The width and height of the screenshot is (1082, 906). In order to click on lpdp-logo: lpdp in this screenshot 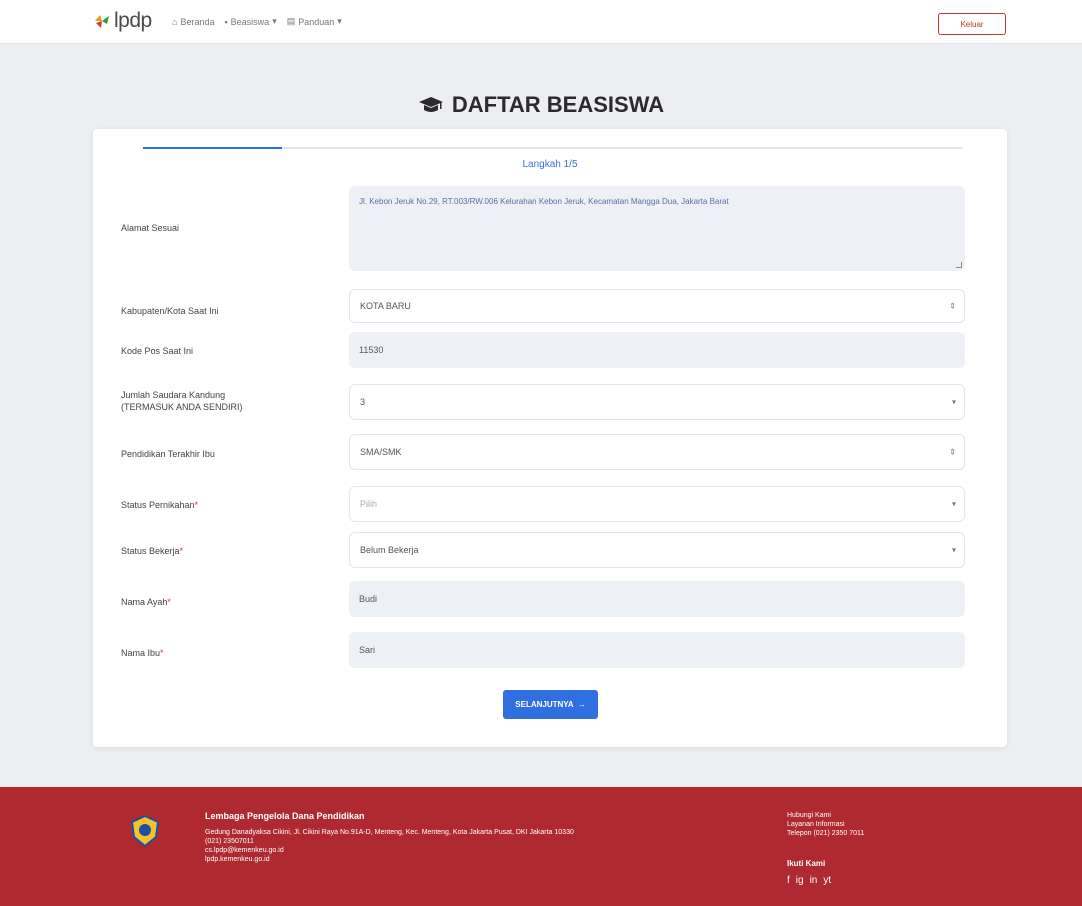, I will do `click(122, 21)`.